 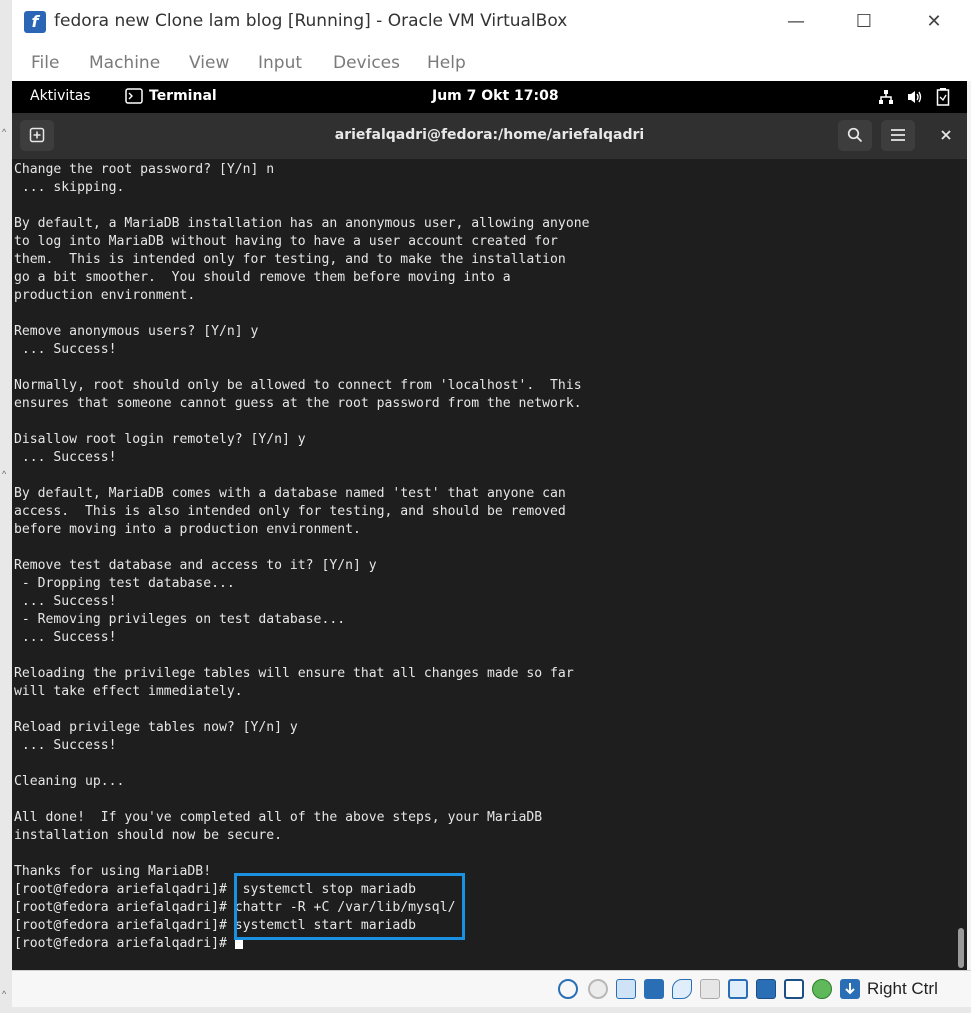 I want to click on terminal-headerbar: ariefalqadri@fedora:/home/ariefalqadri, so click(x=489, y=136).